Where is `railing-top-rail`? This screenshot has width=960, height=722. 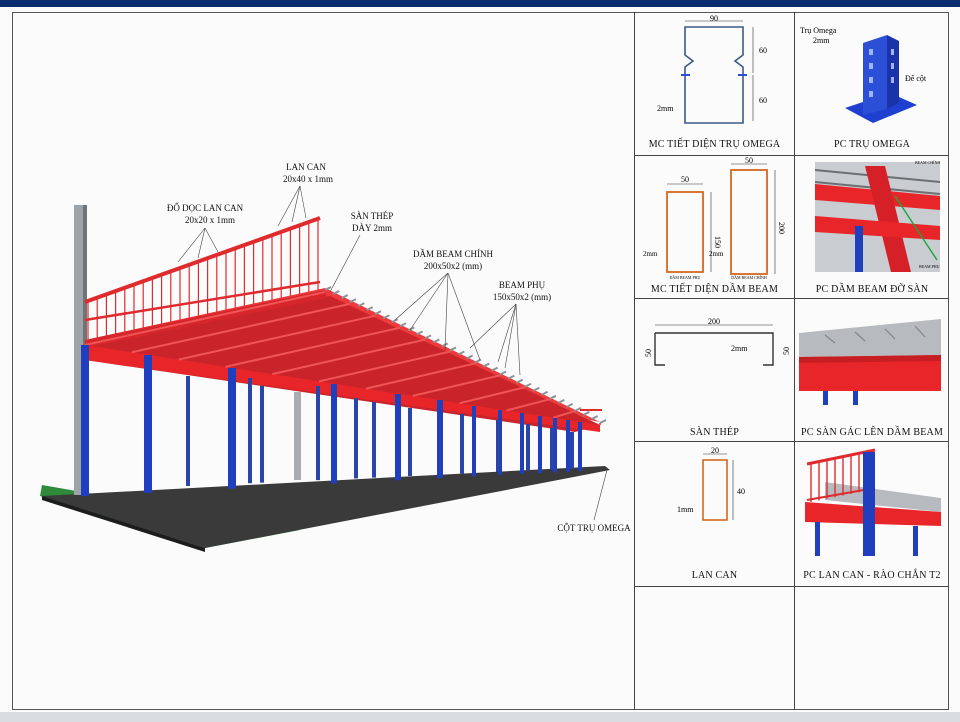
railing-top-rail is located at coordinates (202, 260).